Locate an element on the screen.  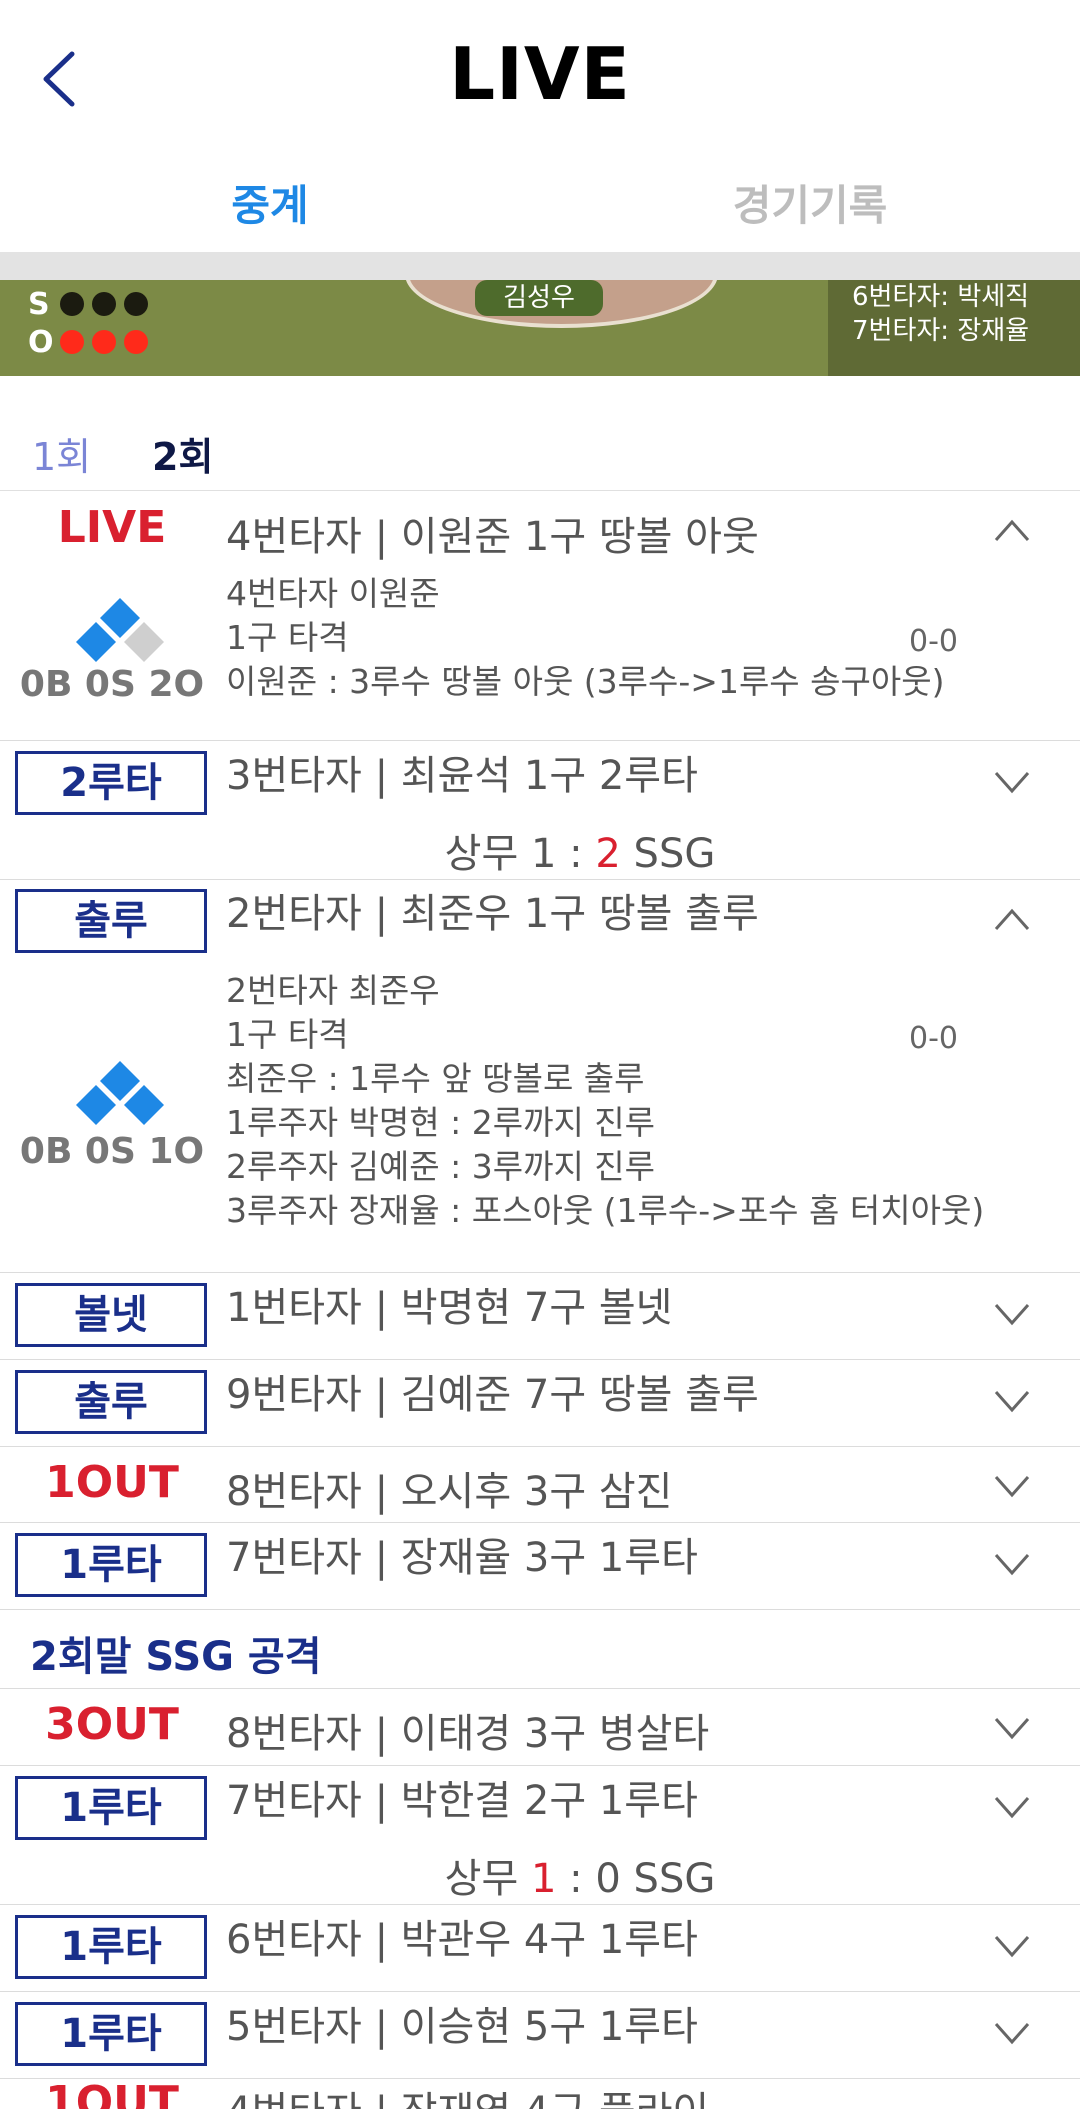
field-graphic: 김성우 S O 6번타자: 박세직 7번타자: 장재율 is located at coordinates (540, 328).